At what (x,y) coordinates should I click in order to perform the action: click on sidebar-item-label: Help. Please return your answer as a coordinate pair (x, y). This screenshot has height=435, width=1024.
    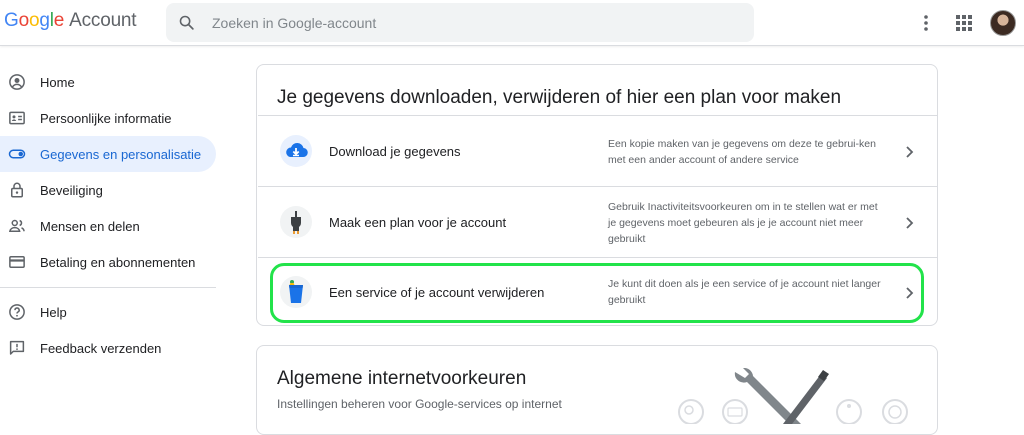
    Looking at the image, I should click on (53, 312).